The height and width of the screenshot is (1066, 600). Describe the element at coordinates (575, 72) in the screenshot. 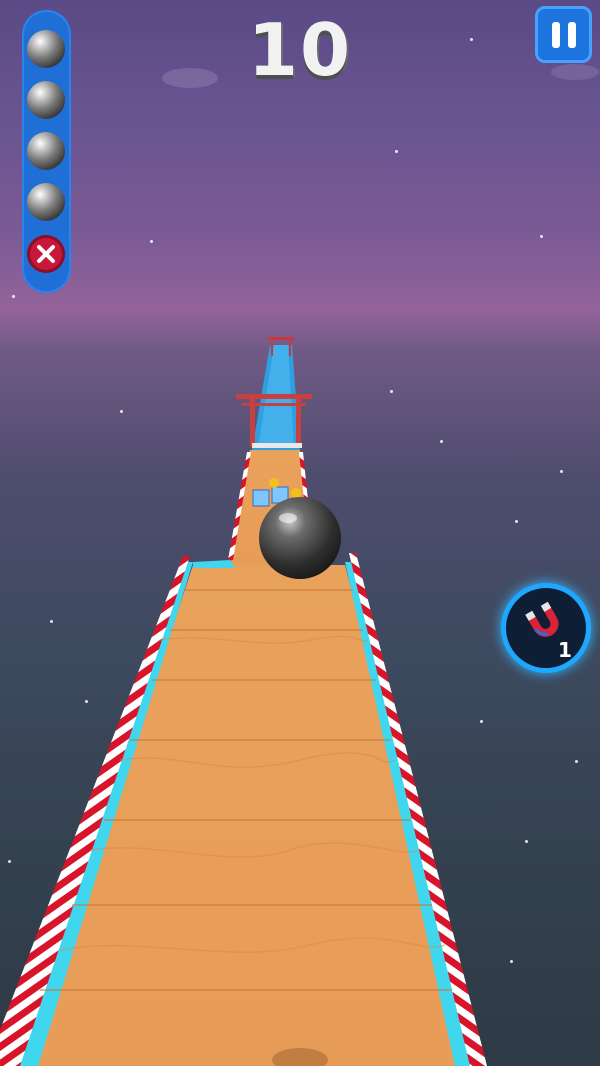

I see `cloud` at that location.